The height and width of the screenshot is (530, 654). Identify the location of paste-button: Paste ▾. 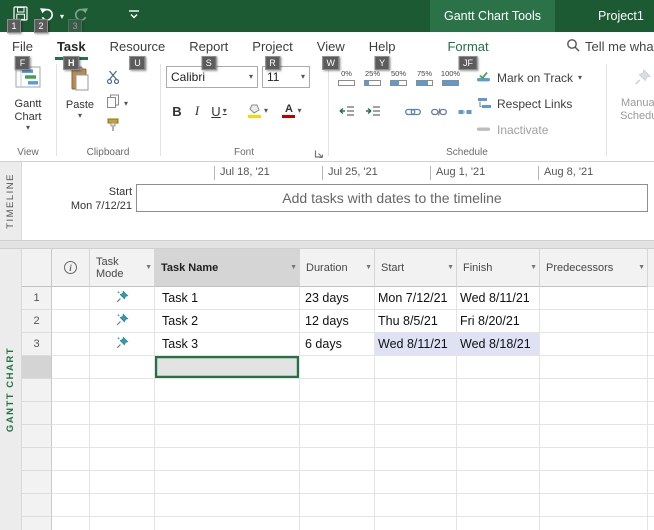
(80, 103).